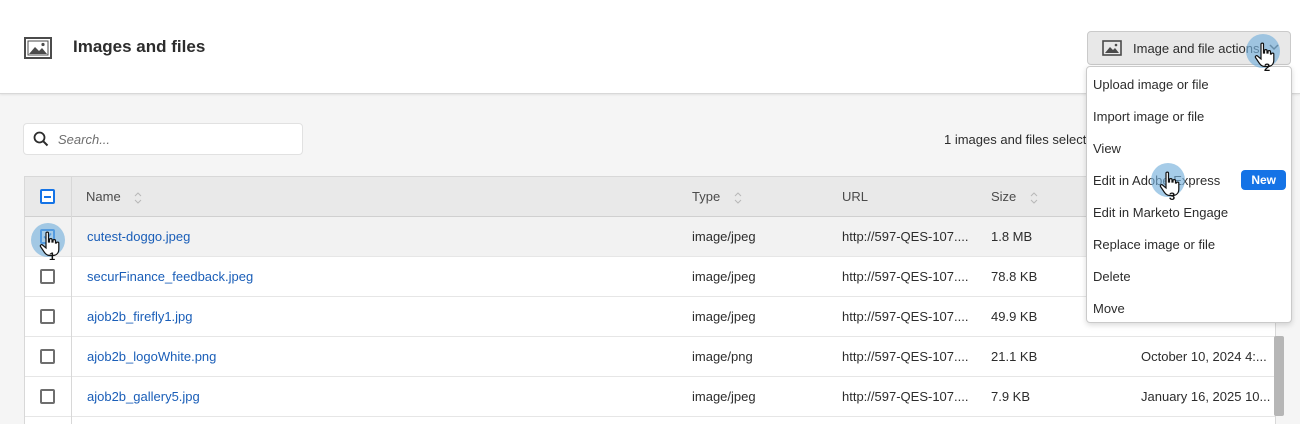 Image resolution: width=1300 pixels, height=424 pixels. Describe the element at coordinates (1196, 48) in the screenshot. I see `actions-button-label: Image and file actions` at that location.